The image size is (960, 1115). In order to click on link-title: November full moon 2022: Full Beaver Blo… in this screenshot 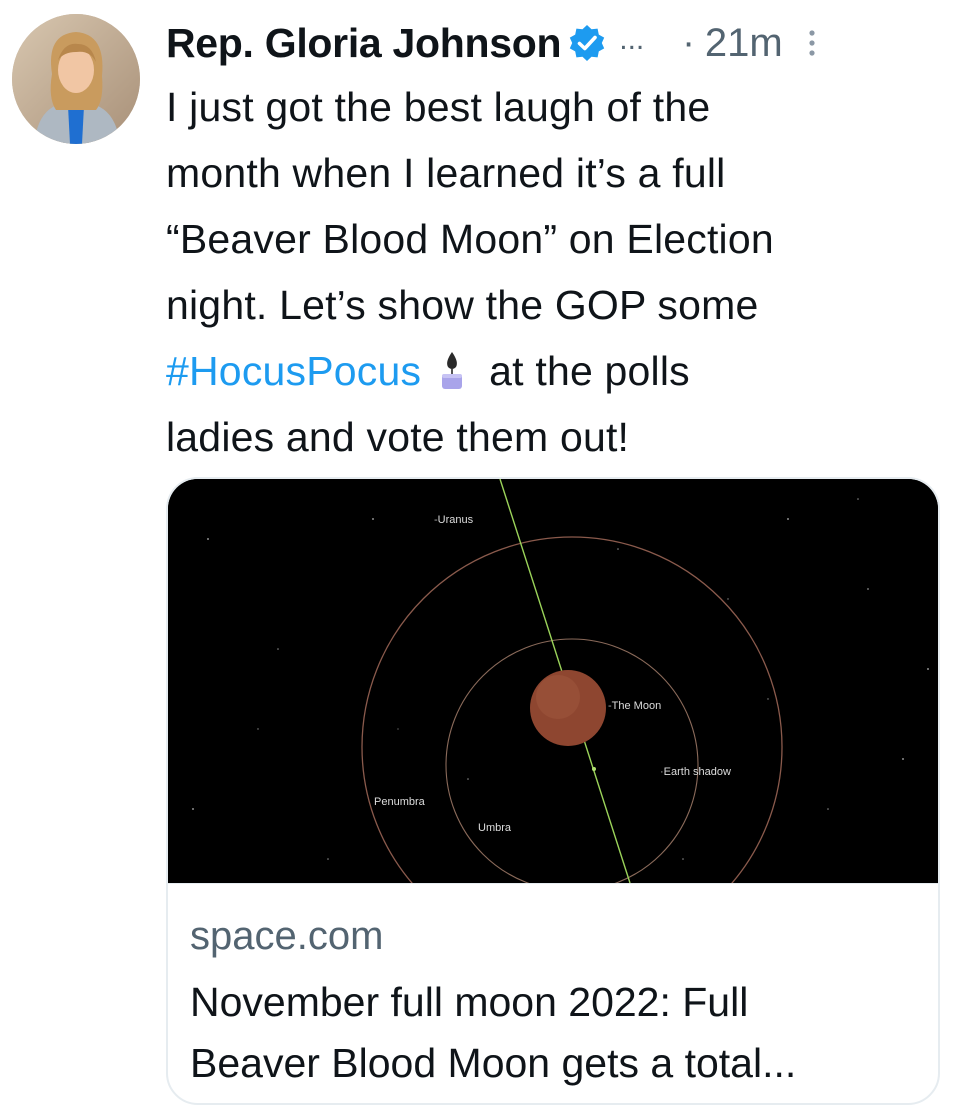, I will do `click(560, 1033)`.